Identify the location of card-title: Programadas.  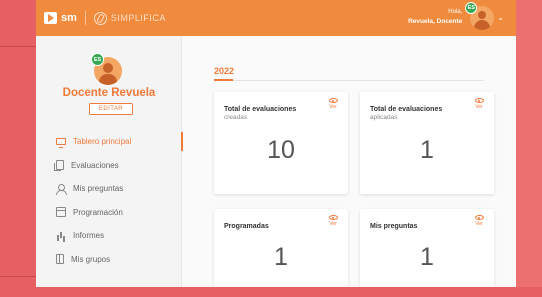
(246, 226).